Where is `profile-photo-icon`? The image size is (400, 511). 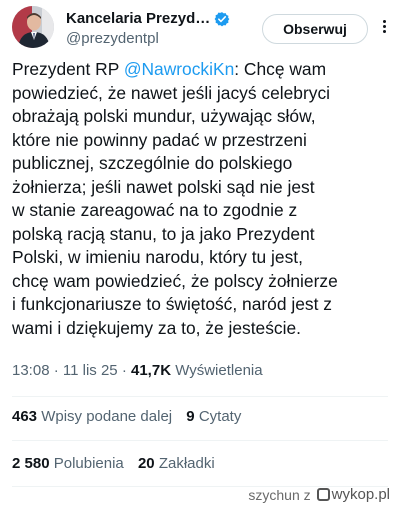
profile-photo-icon is located at coordinates (33, 27).